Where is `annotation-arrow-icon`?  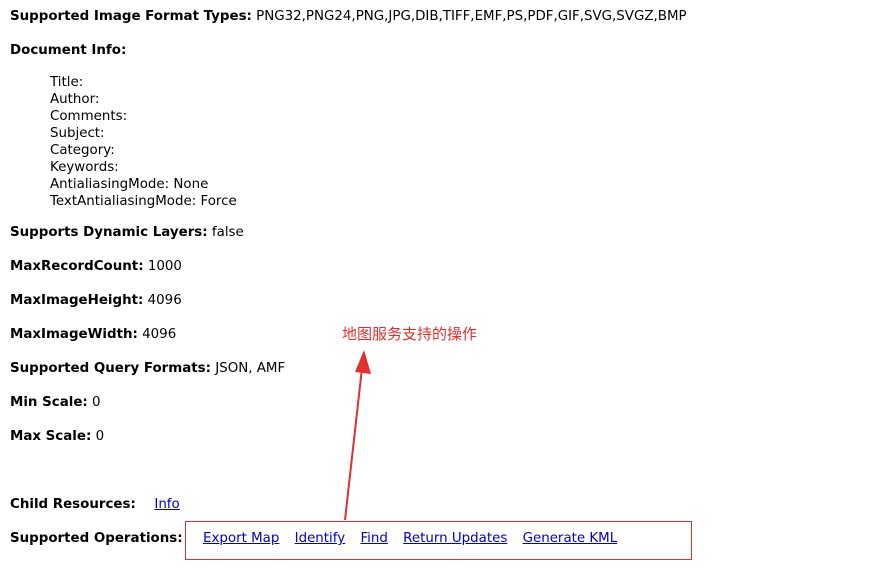
annotation-arrow-icon is located at coordinates (357, 435).